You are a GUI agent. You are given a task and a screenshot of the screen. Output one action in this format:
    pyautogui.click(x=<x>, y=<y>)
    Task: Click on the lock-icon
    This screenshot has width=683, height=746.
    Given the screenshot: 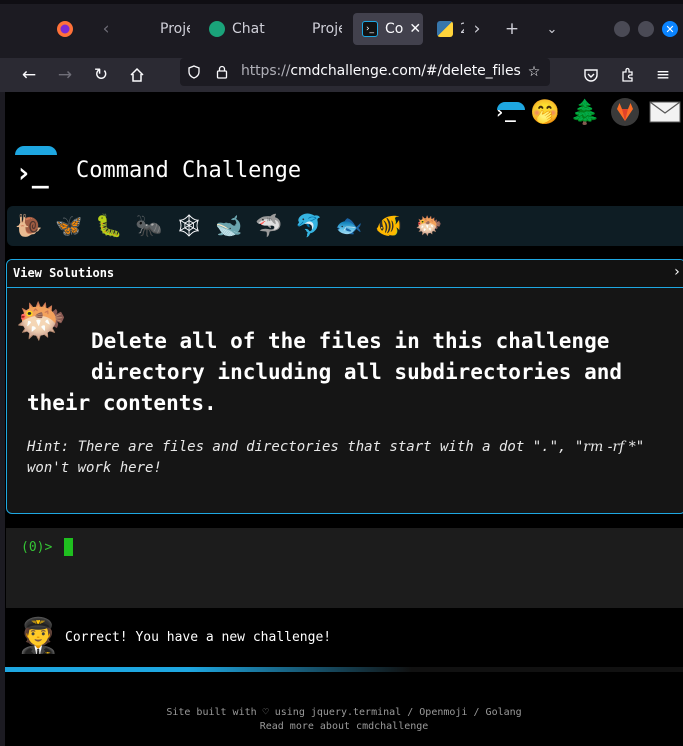 What is the action you would take?
    pyautogui.click(x=222, y=72)
    